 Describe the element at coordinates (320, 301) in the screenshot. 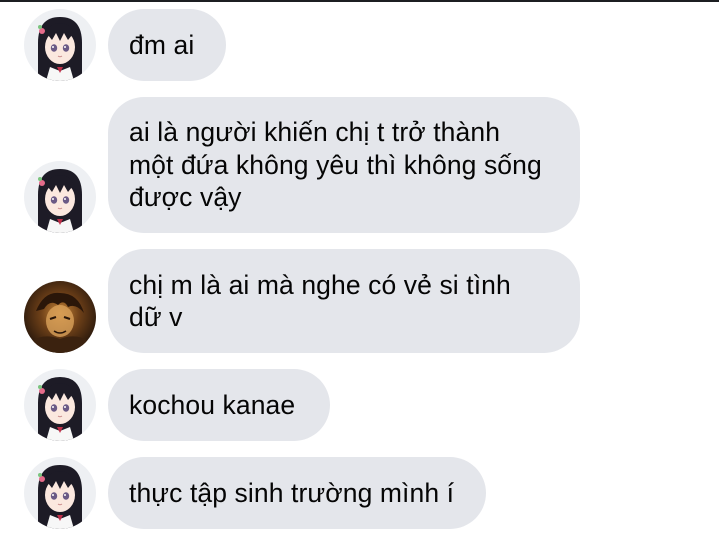

I see `message-text: chị m là ai mà nghe có vẻ si tình dữ v` at that location.